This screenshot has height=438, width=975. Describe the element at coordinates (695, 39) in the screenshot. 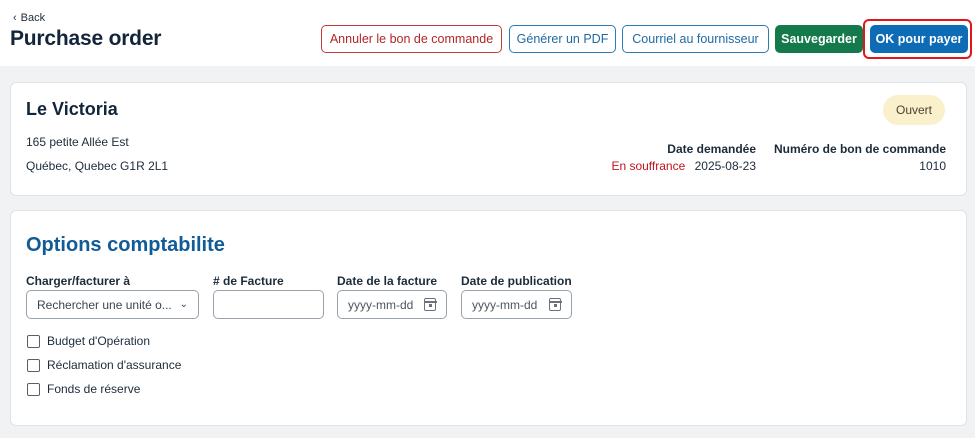

I see `email-supplier-button: Courriel au fournisseur` at that location.